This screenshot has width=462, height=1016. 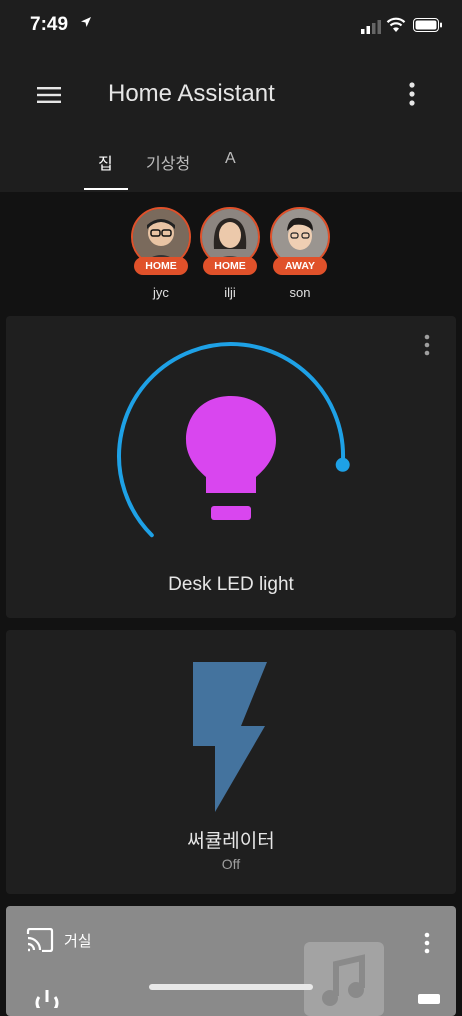 I want to click on tab-home: 집, so click(x=105, y=162).